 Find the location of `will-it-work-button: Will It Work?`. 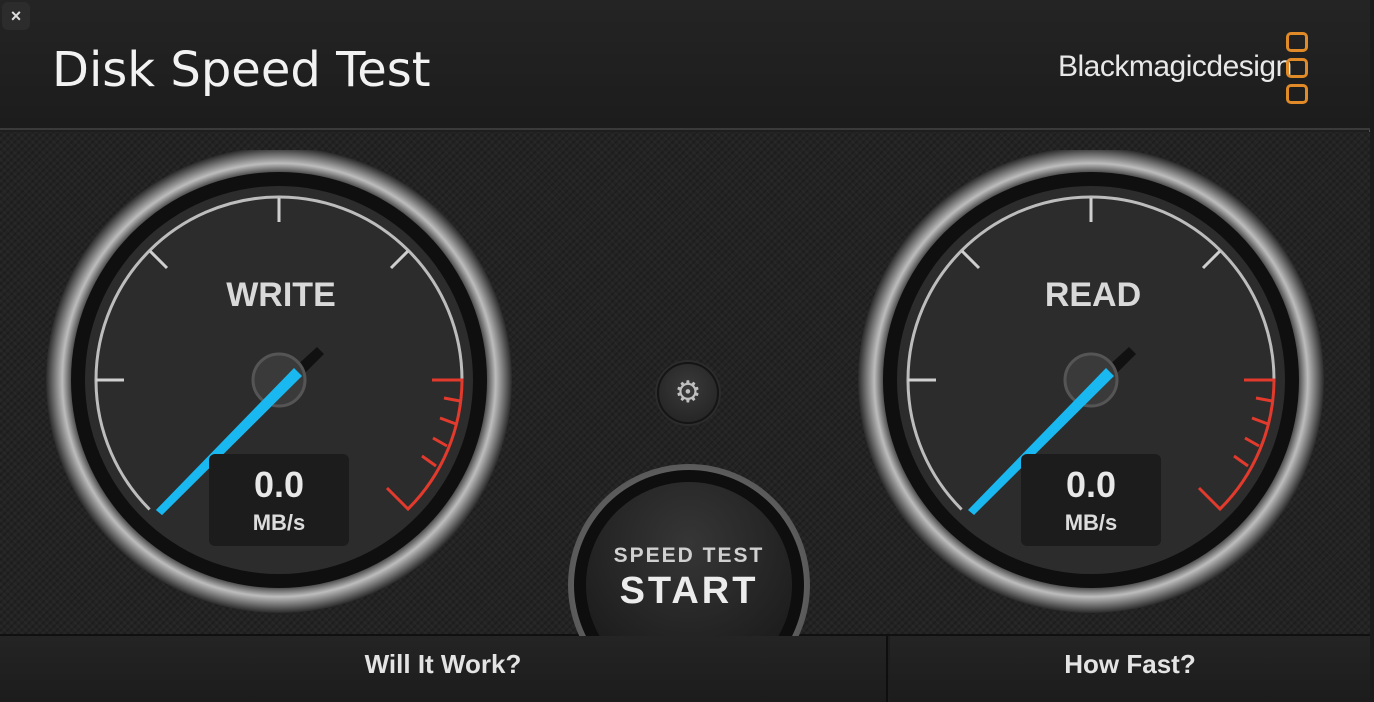

will-it-work-button: Will It Work? is located at coordinates (444, 669).